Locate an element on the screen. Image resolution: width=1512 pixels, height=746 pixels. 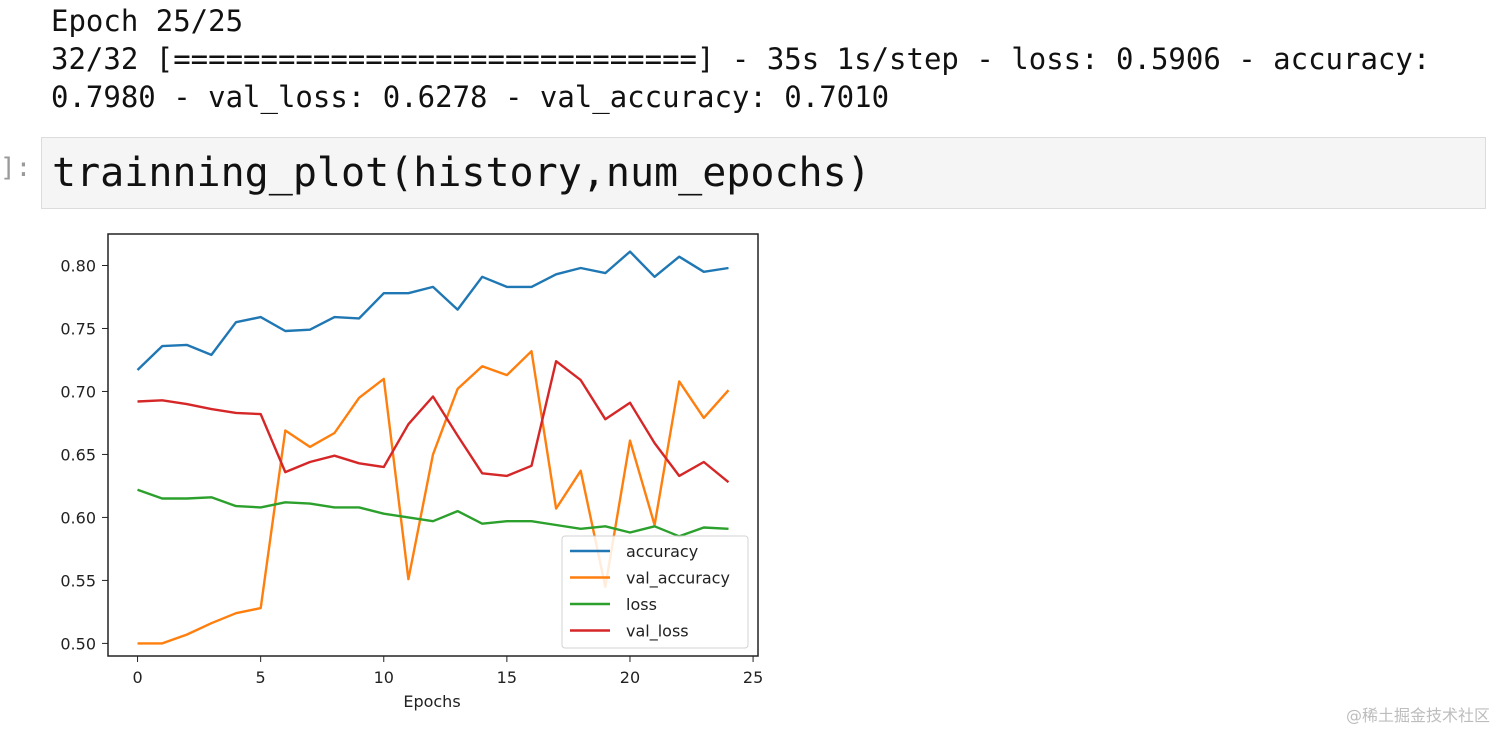
x-tick-label: 20 is located at coordinates (630, 677).